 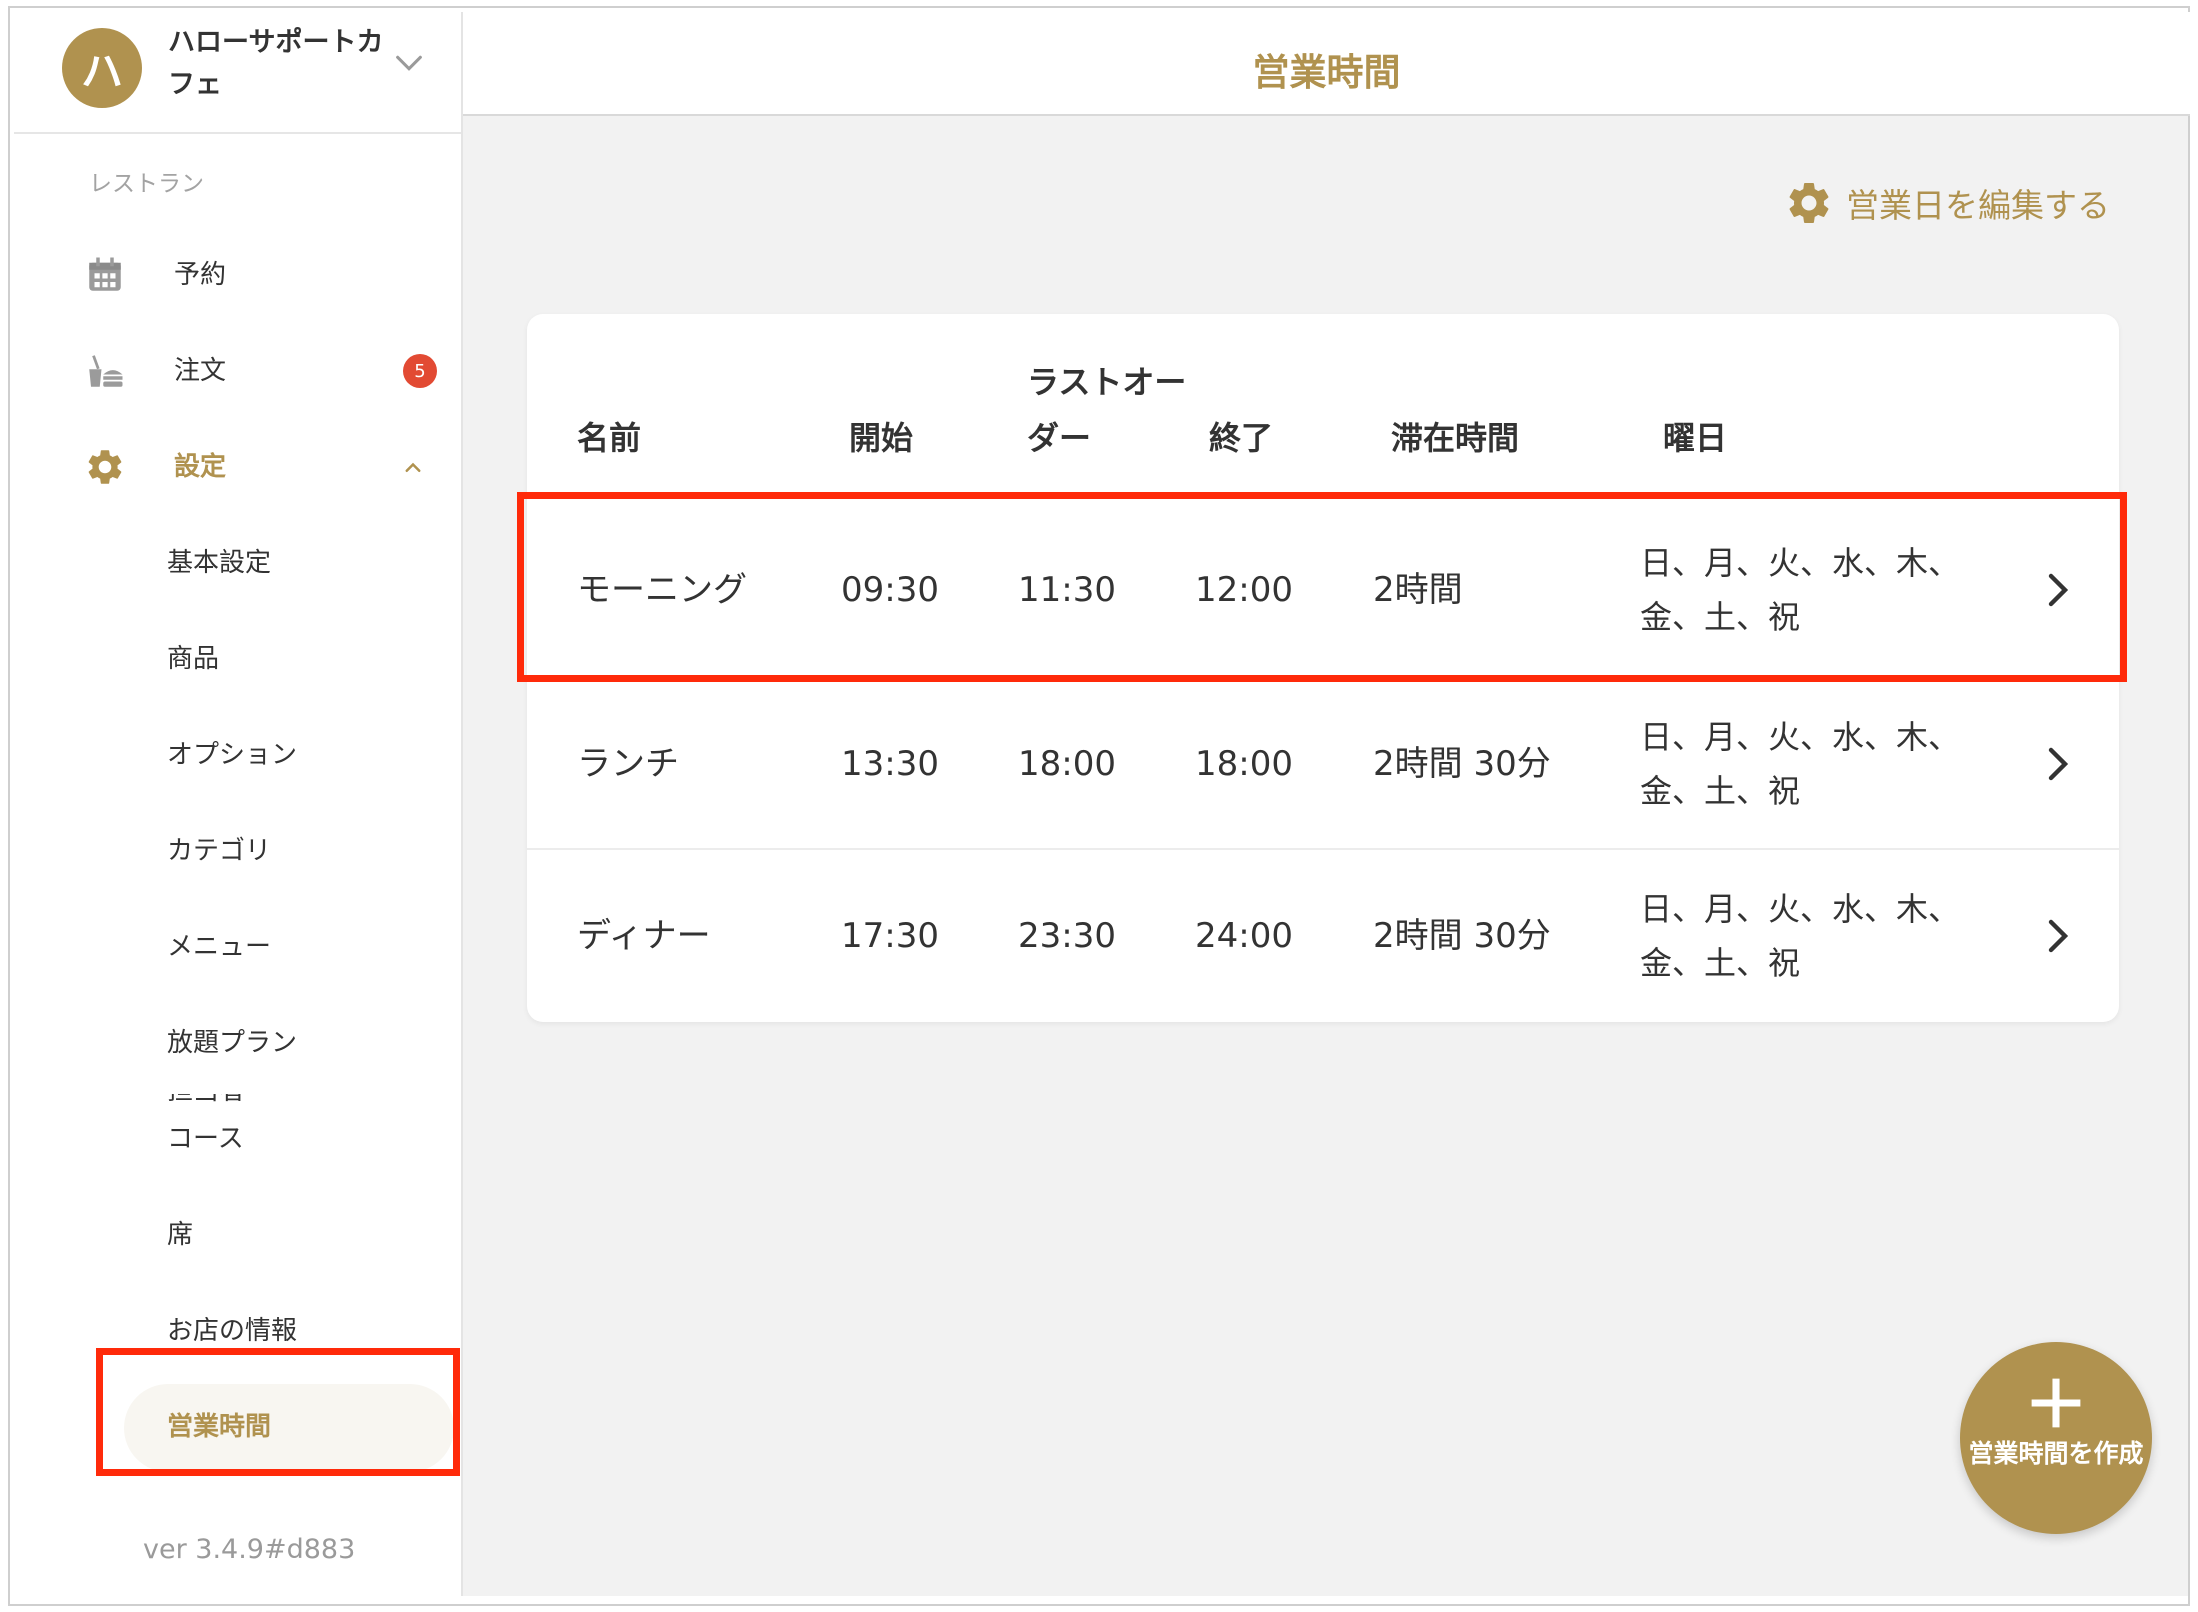 I want to click on column-header-stay: 滞在時間, so click(x=1455, y=438).